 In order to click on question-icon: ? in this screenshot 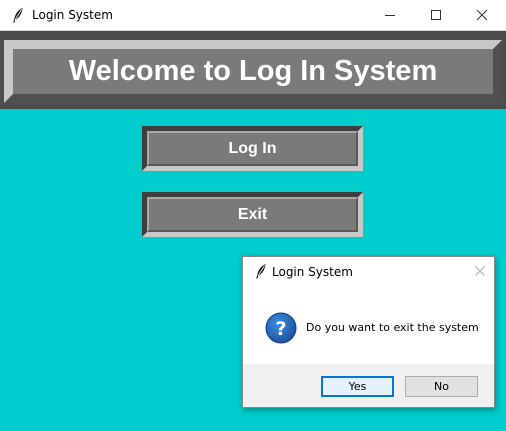, I will do `click(281, 328)`.